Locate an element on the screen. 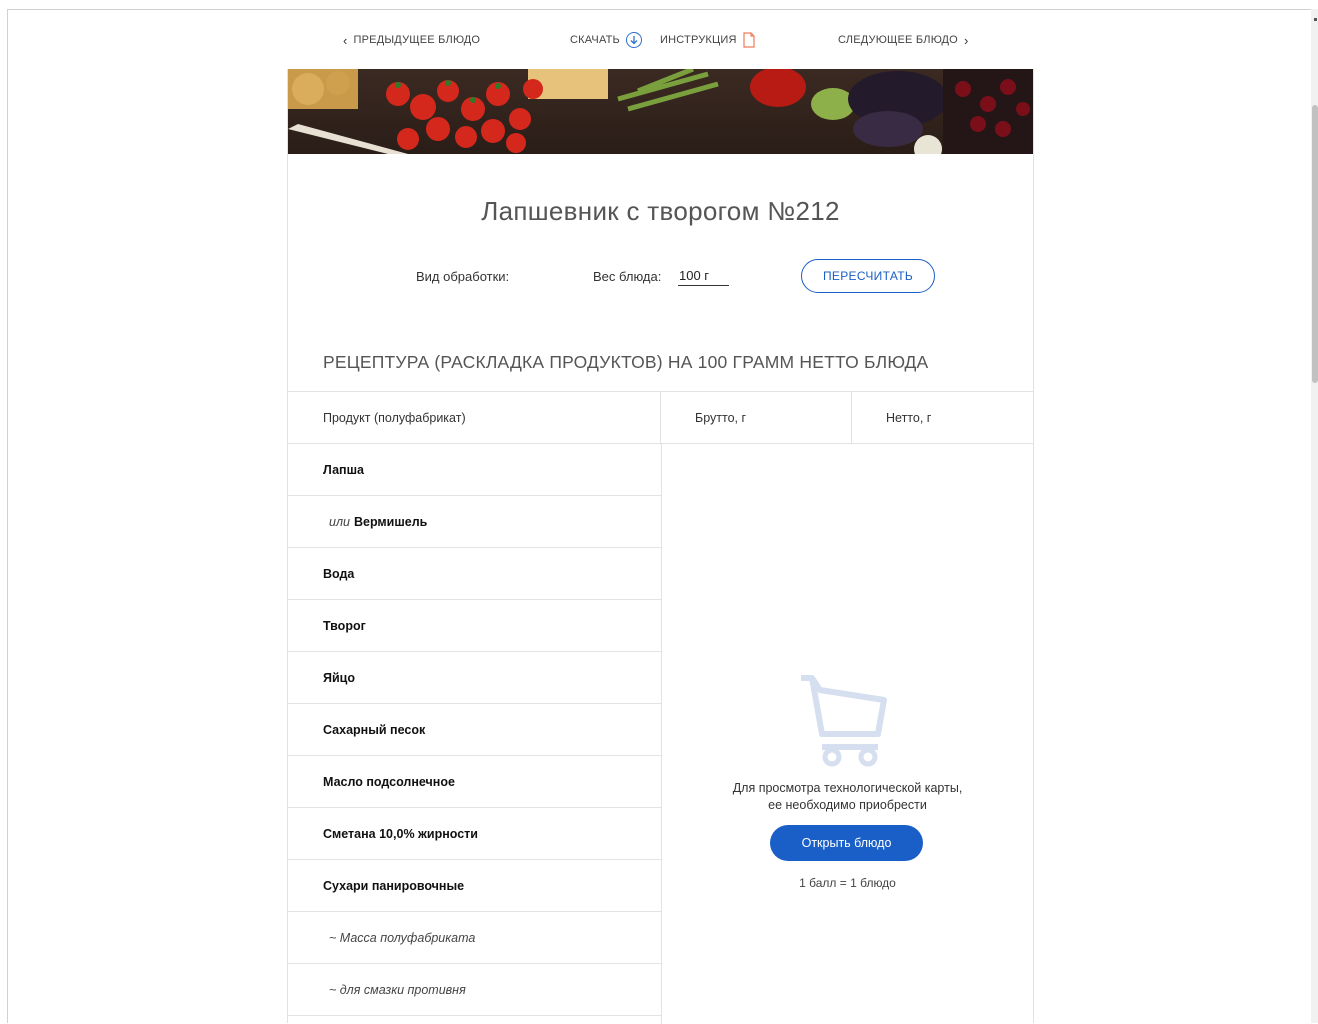 Image resolution: width=1318 pixels, height=1024 pixels. download-label: СКАЧАТЬ is located at coordinates (595, 40).